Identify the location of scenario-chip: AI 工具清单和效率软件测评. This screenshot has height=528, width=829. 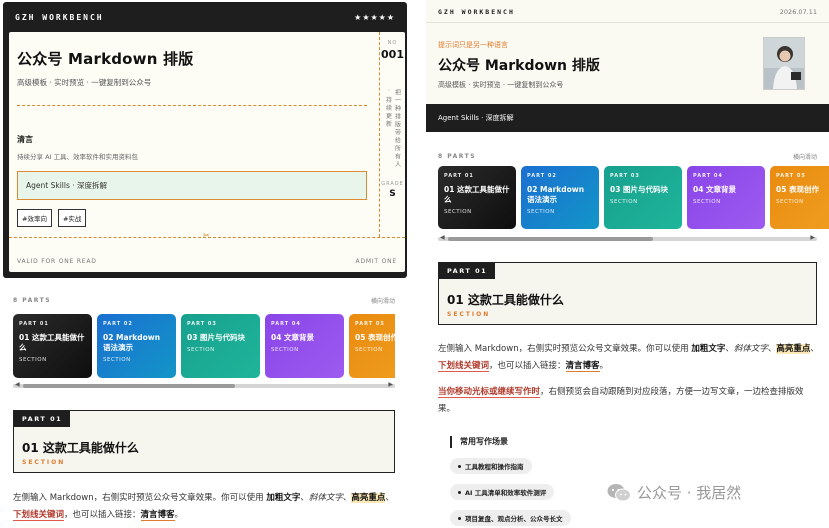
(502, 492).